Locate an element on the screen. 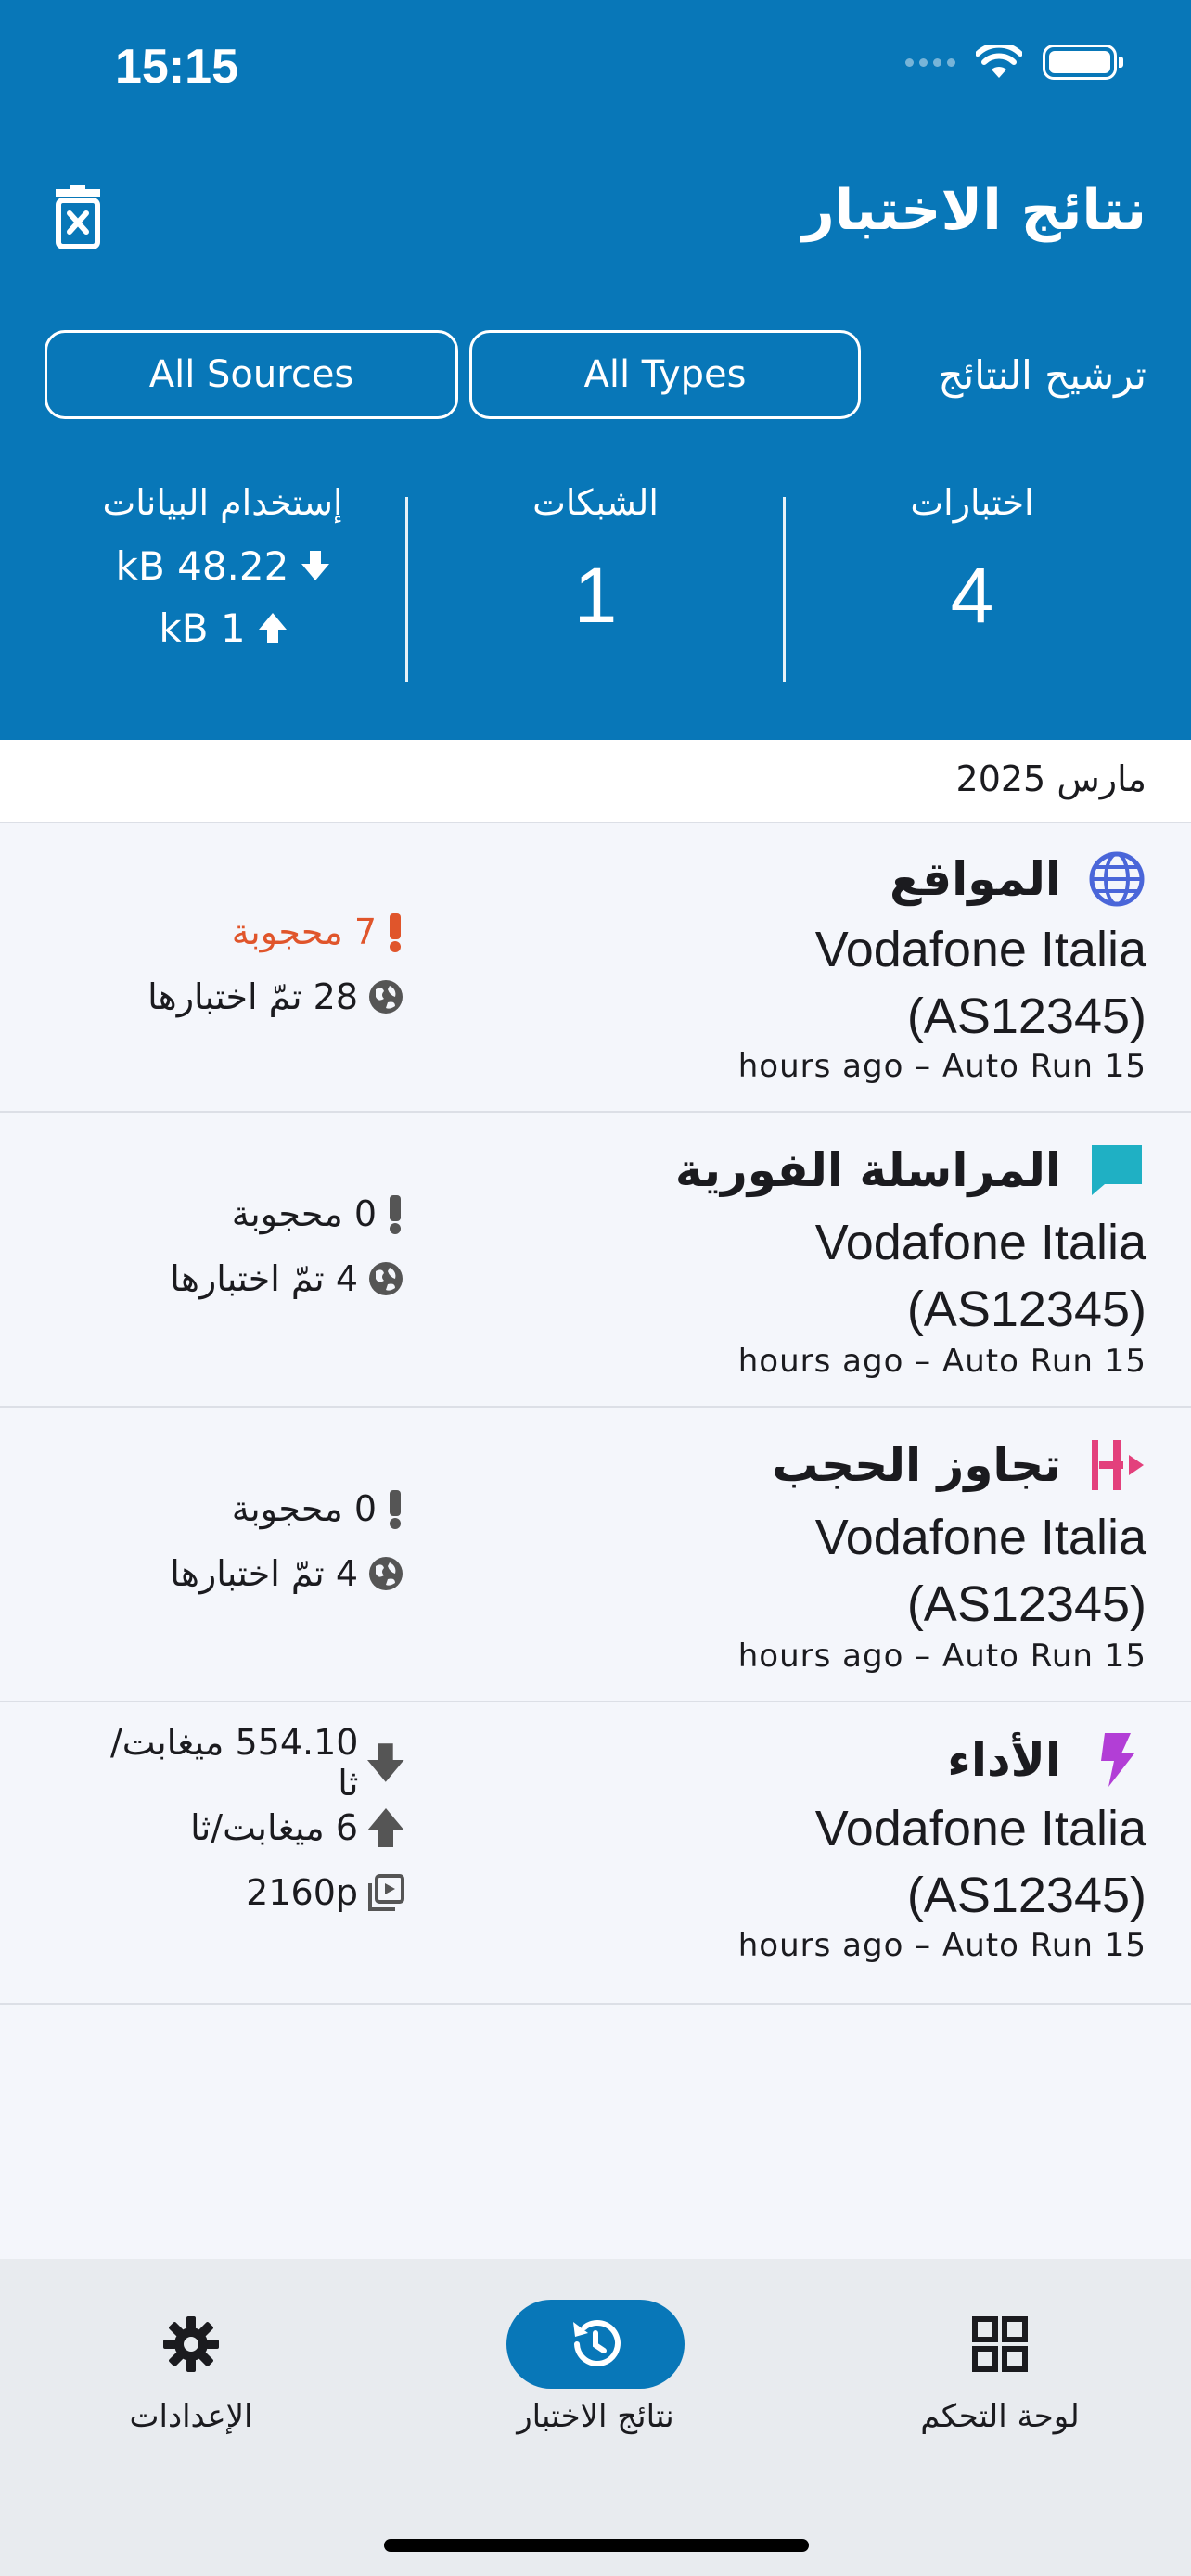 The width and height of the screenshot is (1191, 2576). stat-tests-value: 4 is located at coordinates (972, 595).